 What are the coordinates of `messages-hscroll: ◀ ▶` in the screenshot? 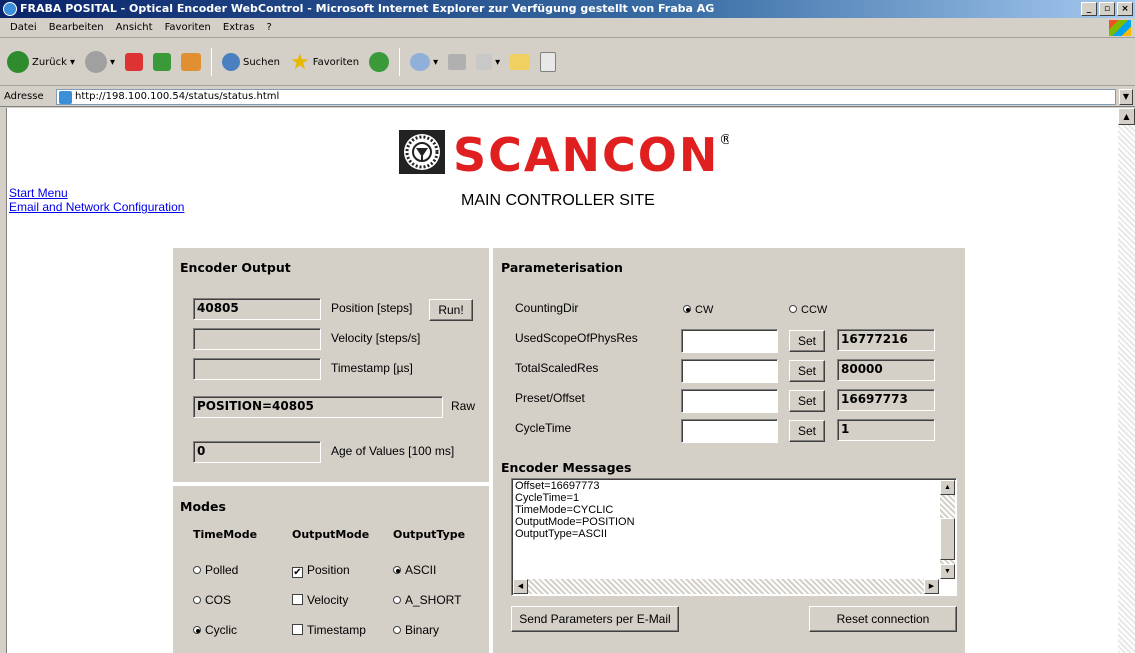 It's located at (726, 586).